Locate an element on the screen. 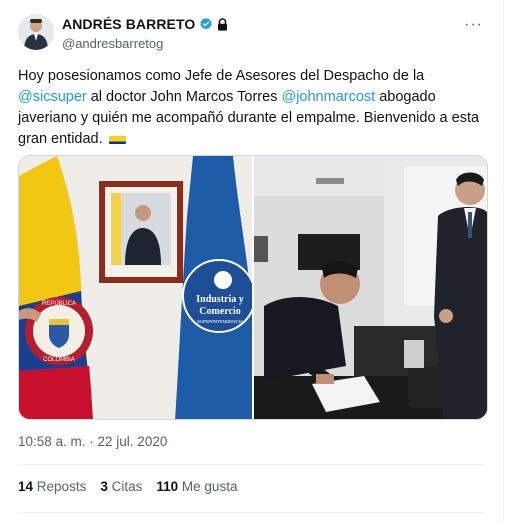 The width and height of the screenshot is (510, 522). avatar is located at coordinates (36, 32).